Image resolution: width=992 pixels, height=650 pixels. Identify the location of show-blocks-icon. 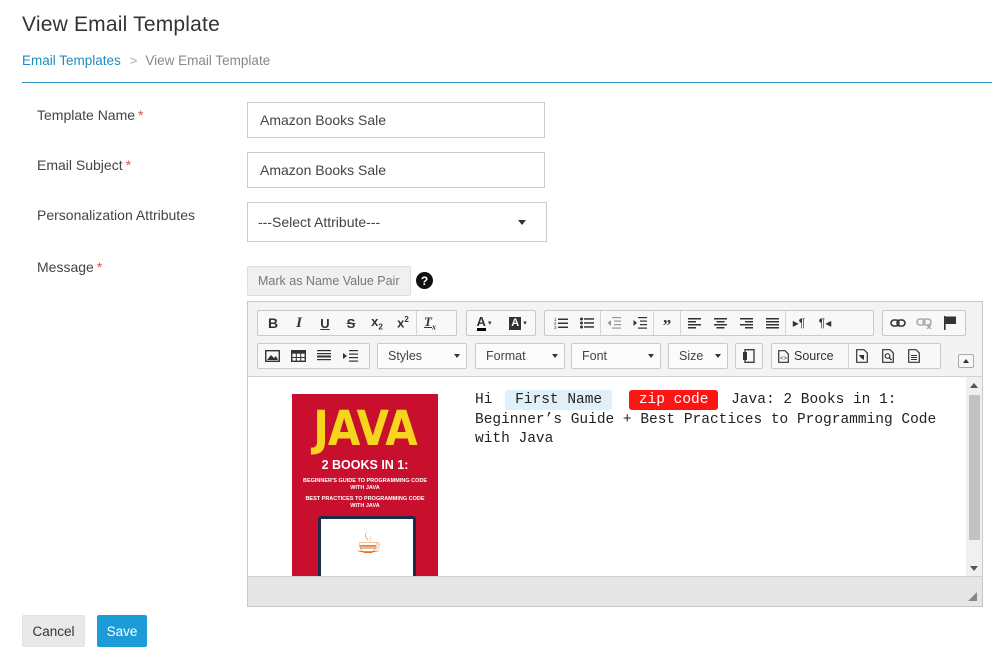
(749, 356).